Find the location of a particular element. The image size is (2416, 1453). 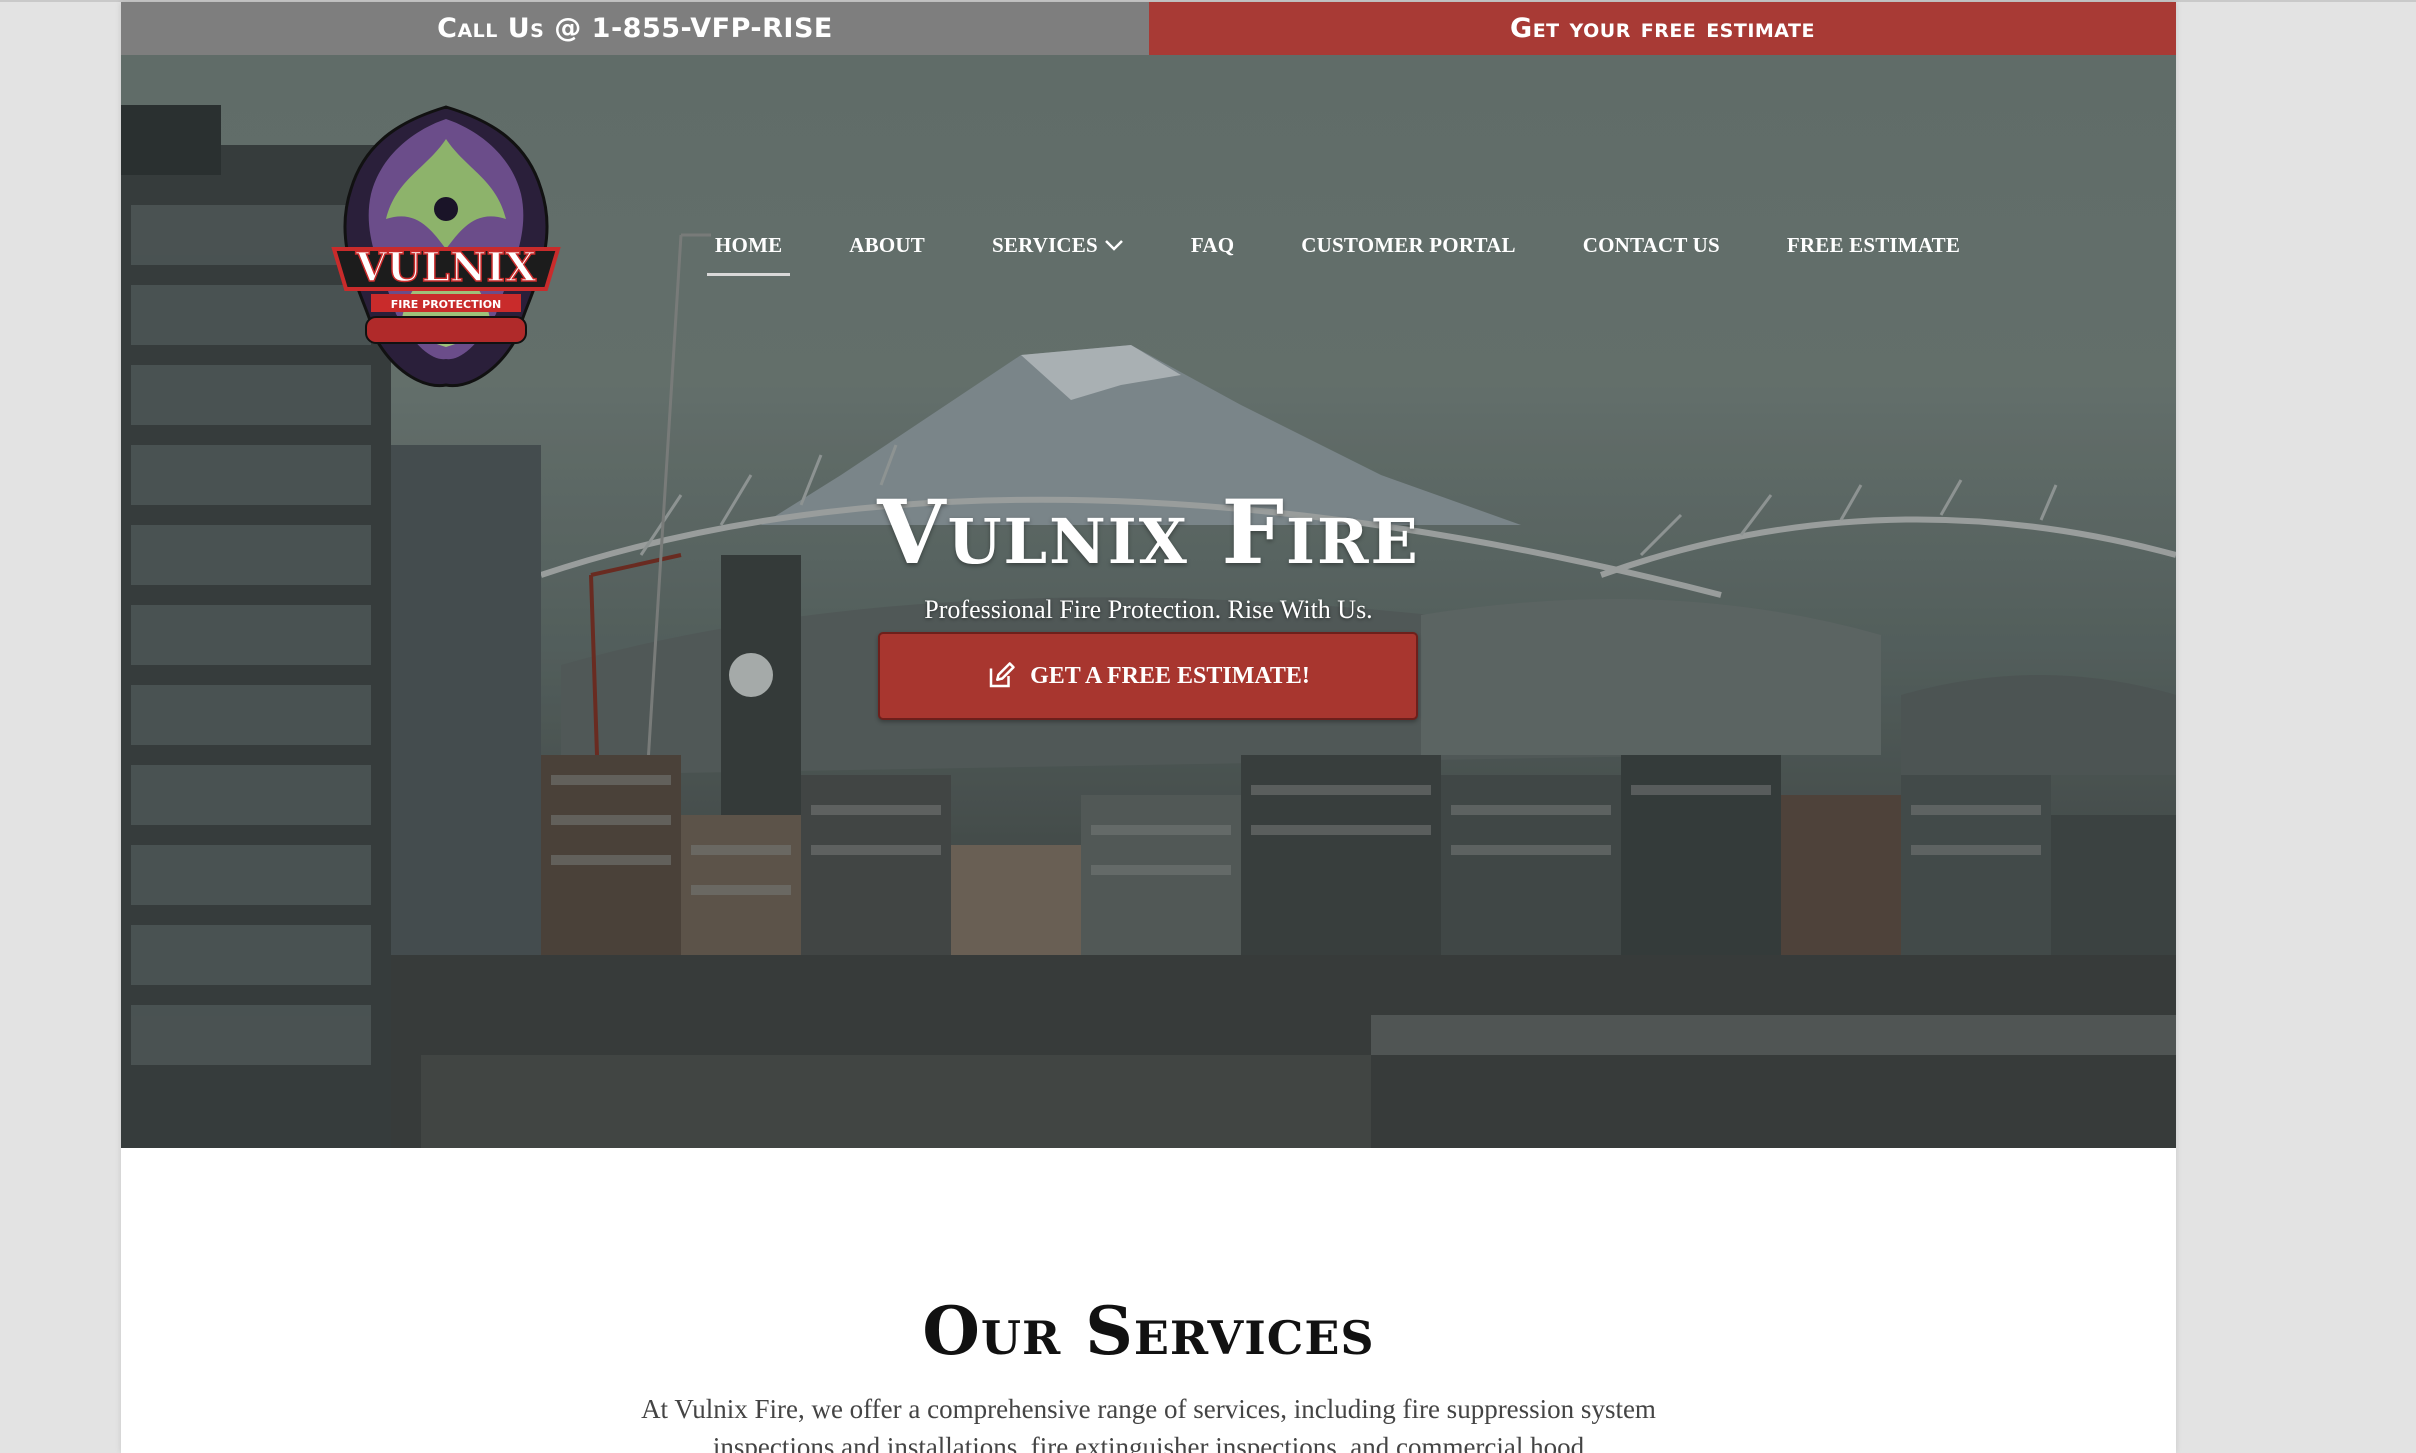

services-heading: Our Services is located at coordinates (1148, 1331).